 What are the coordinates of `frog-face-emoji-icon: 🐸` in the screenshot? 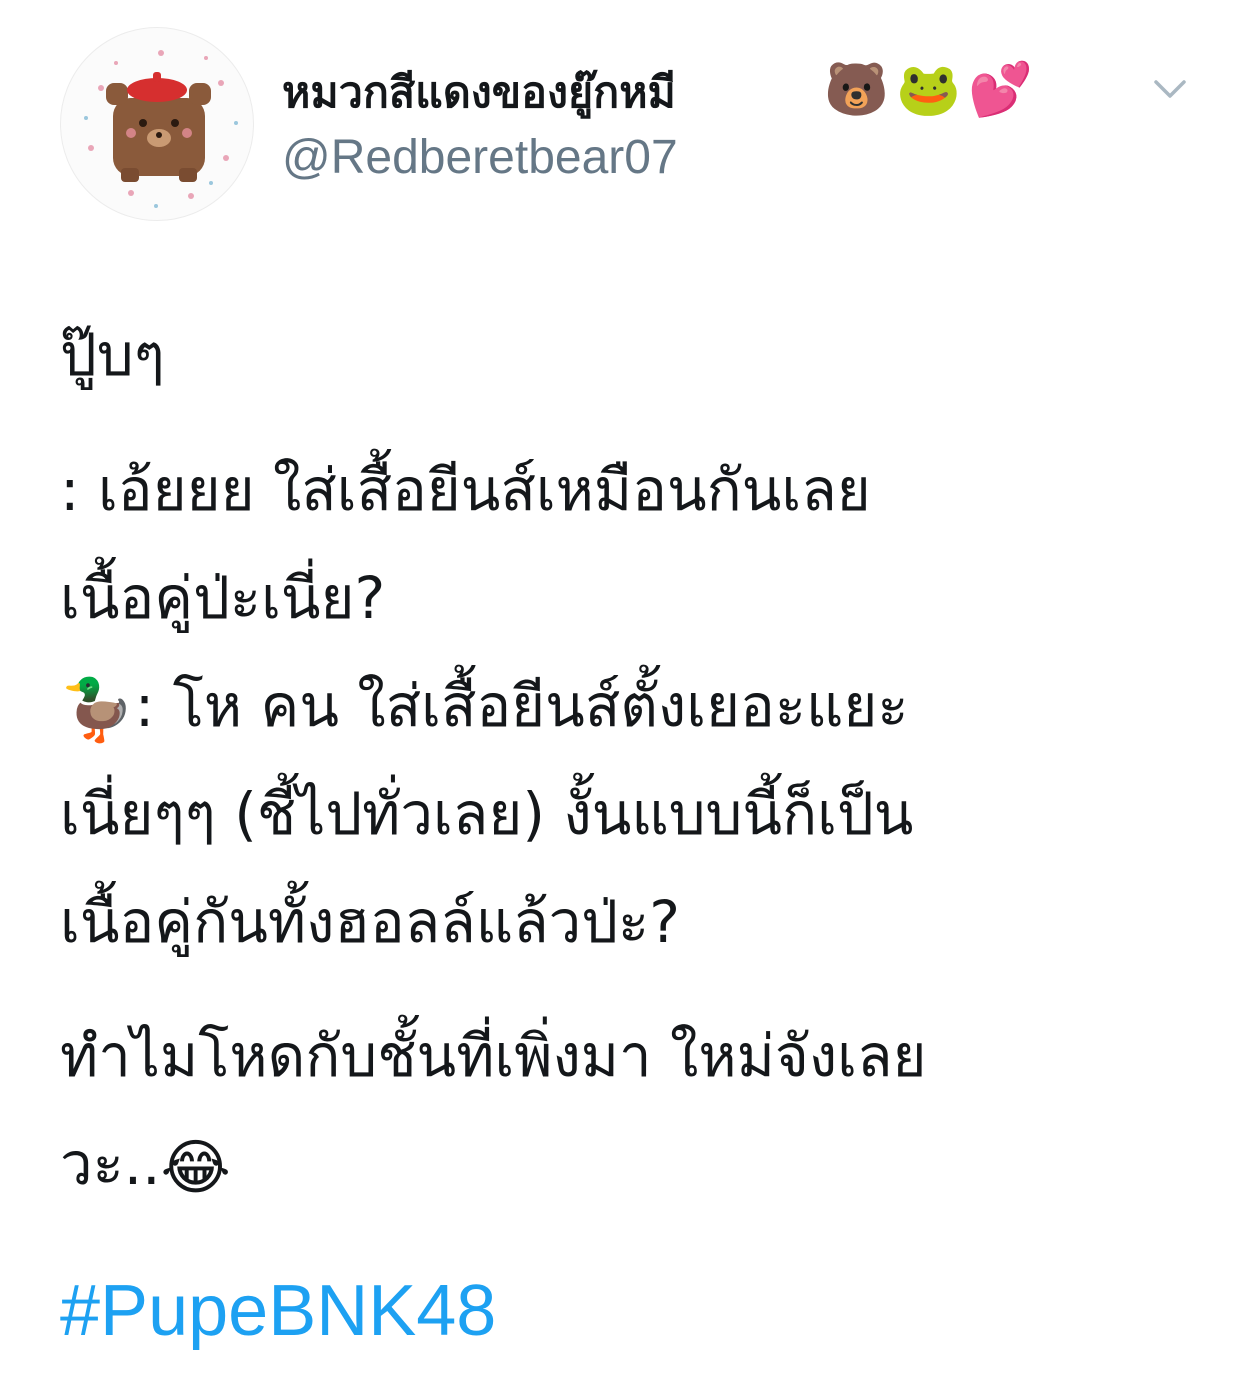 It's located at (928, 90).